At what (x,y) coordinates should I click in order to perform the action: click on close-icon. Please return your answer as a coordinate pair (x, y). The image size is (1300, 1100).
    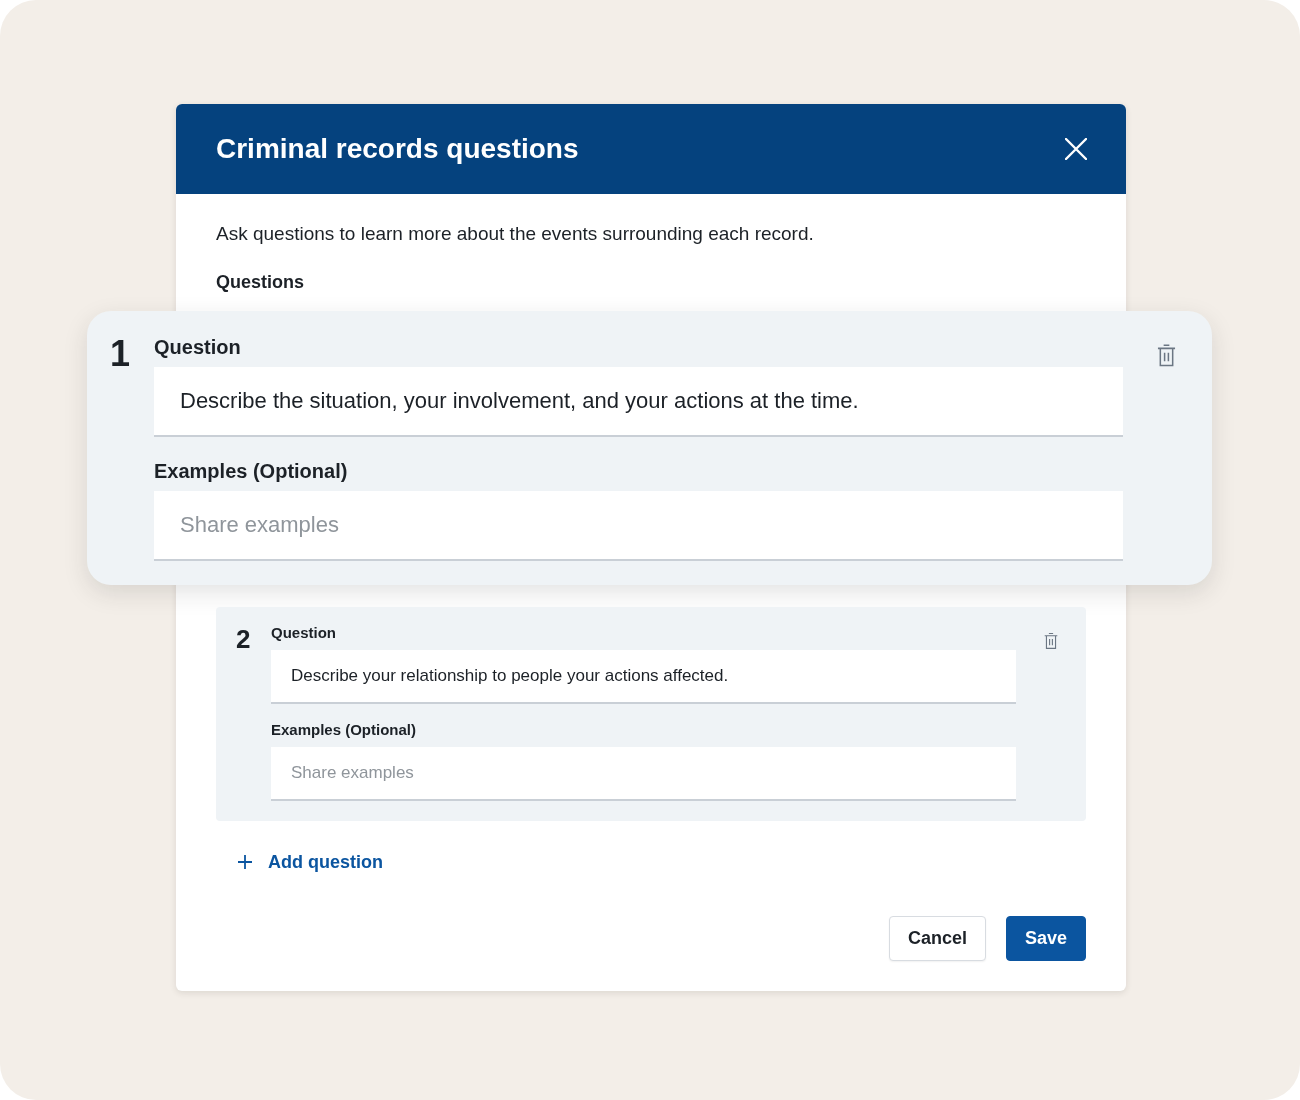
    Looking at the image, I should click on (1076, 149).